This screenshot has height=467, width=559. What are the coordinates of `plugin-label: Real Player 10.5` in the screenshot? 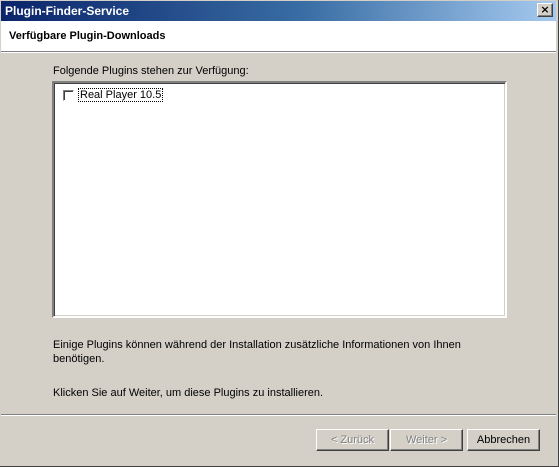 It's located at (121, 95).